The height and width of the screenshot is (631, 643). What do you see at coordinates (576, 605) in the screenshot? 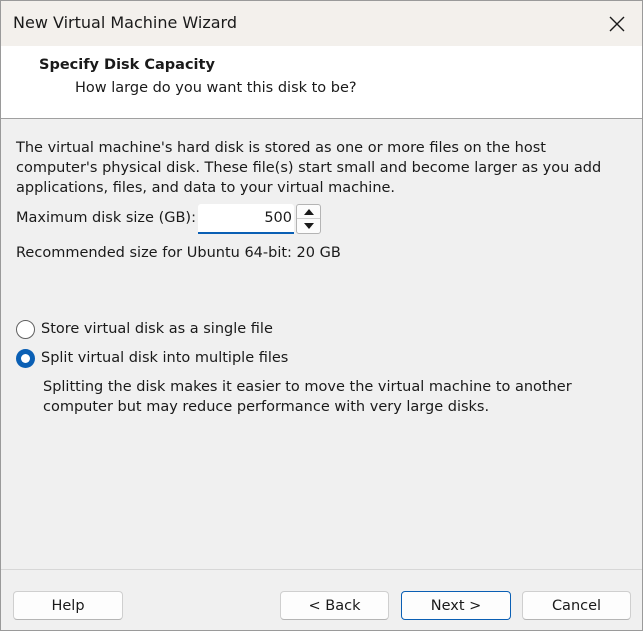
I see `cancel-button: Cancel` at bounding box center [576, 605].